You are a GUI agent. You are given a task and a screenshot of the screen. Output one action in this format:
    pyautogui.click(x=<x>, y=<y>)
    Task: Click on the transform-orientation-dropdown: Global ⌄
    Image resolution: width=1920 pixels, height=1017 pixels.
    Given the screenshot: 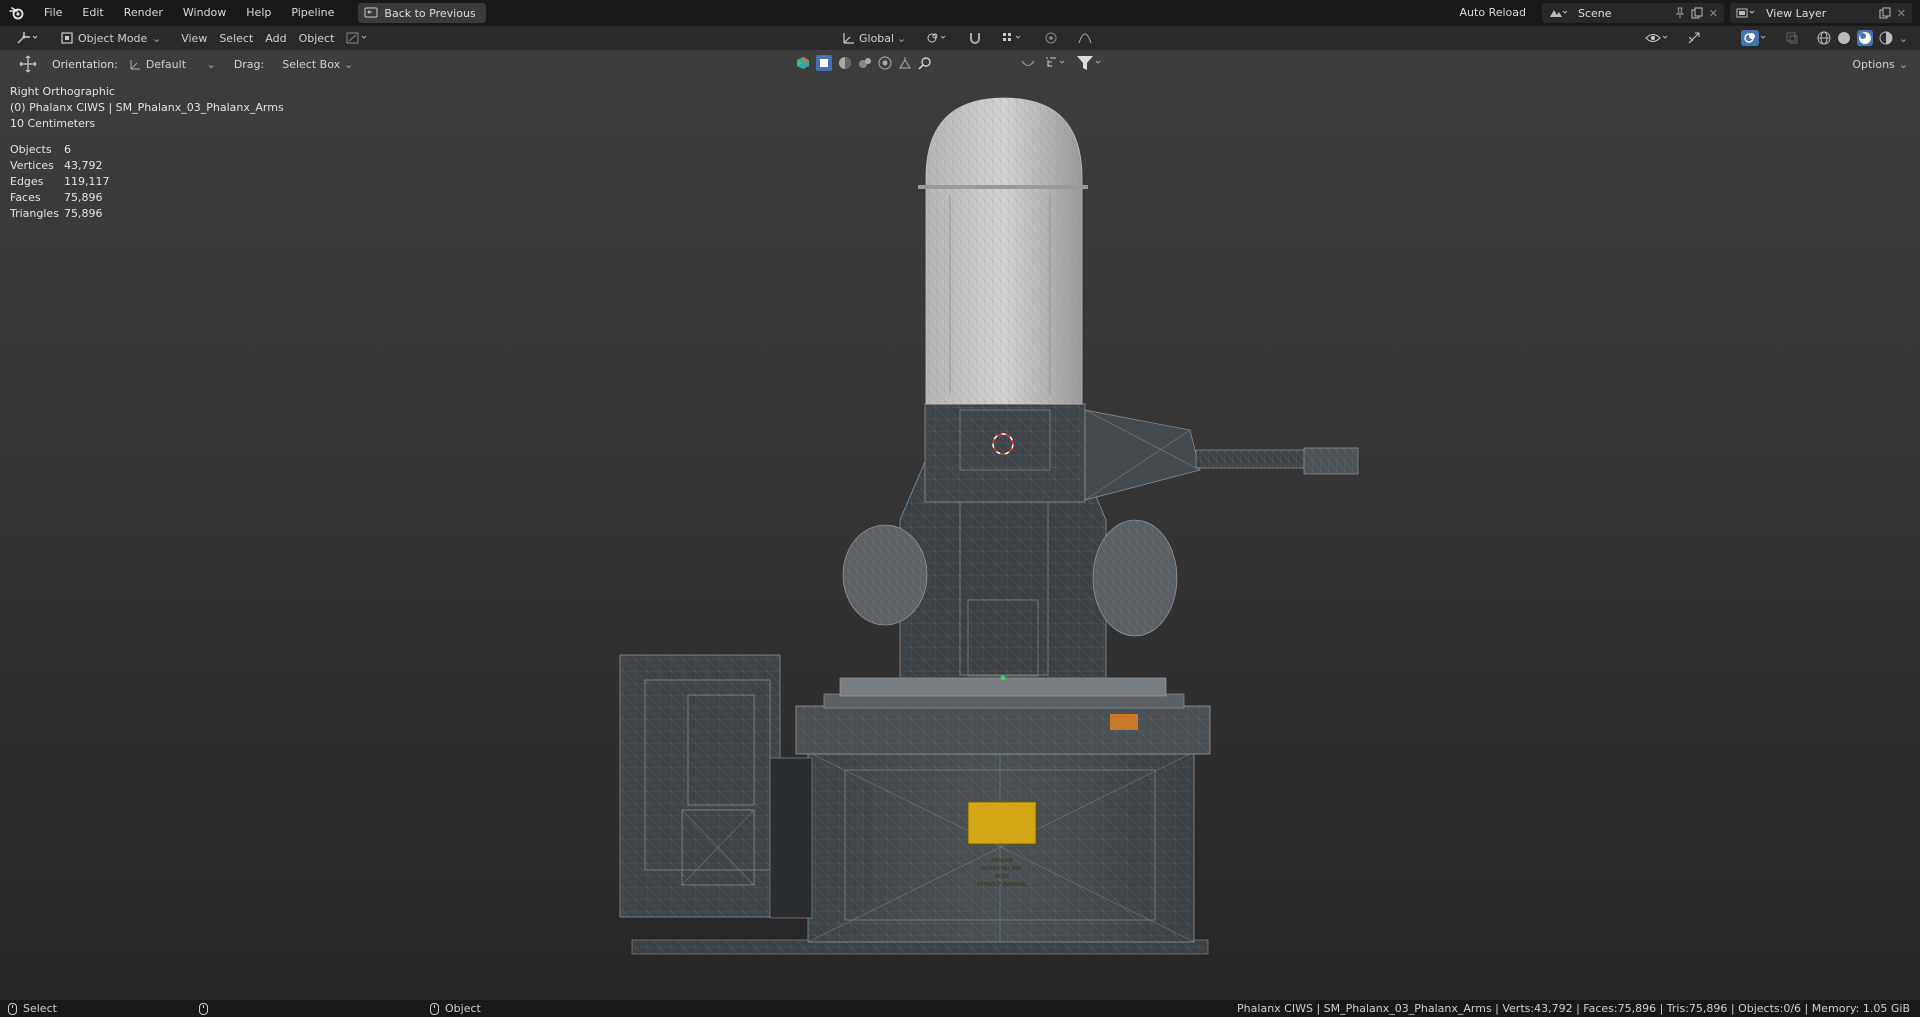 What is the action you would take?
    pyautogui.click(x=873, y=38)
    